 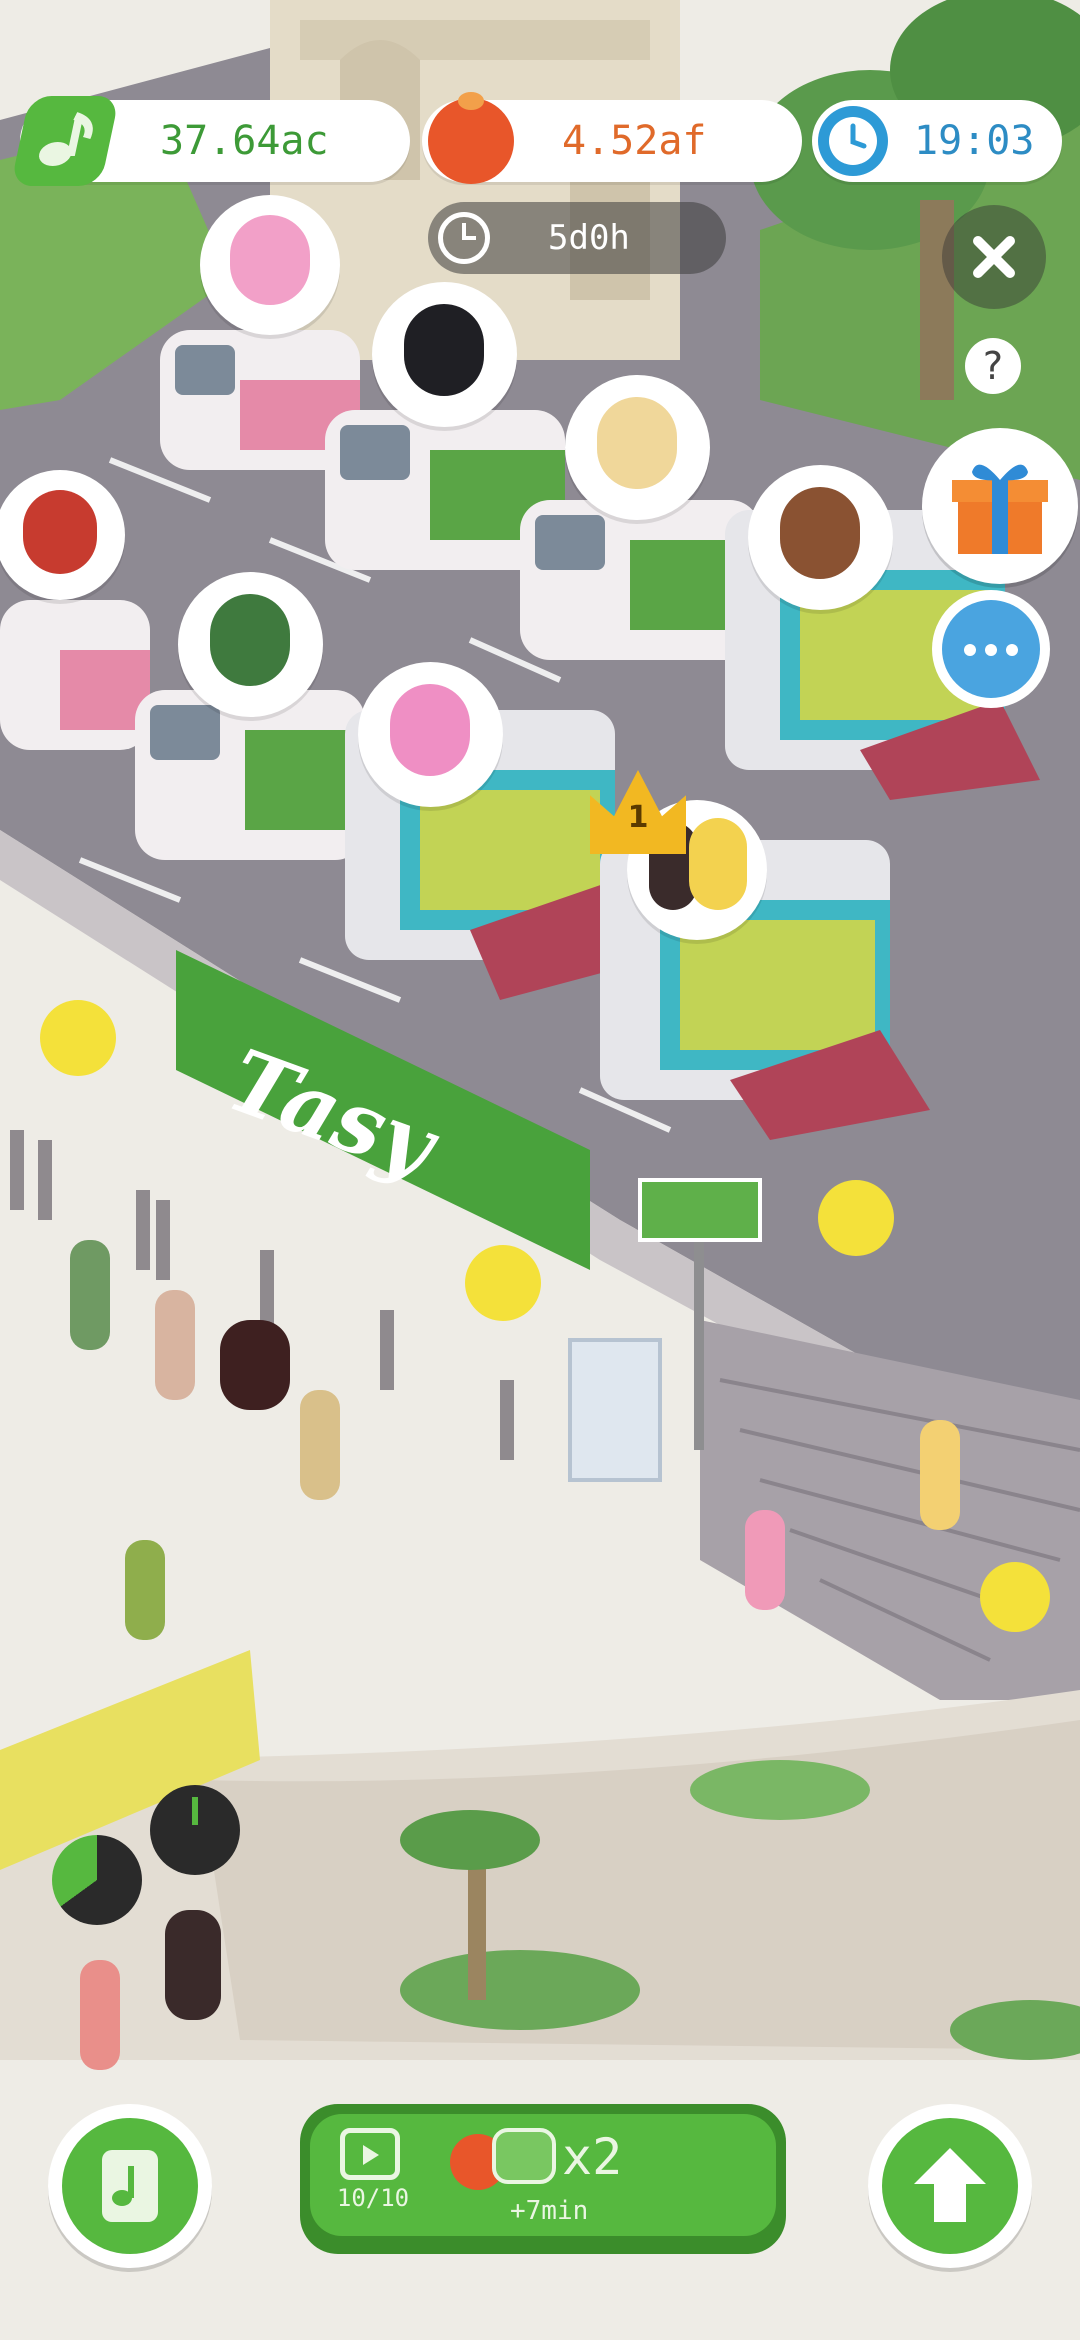 I want to click on ad-counter: 10/10, so click(x=373, y=2198).